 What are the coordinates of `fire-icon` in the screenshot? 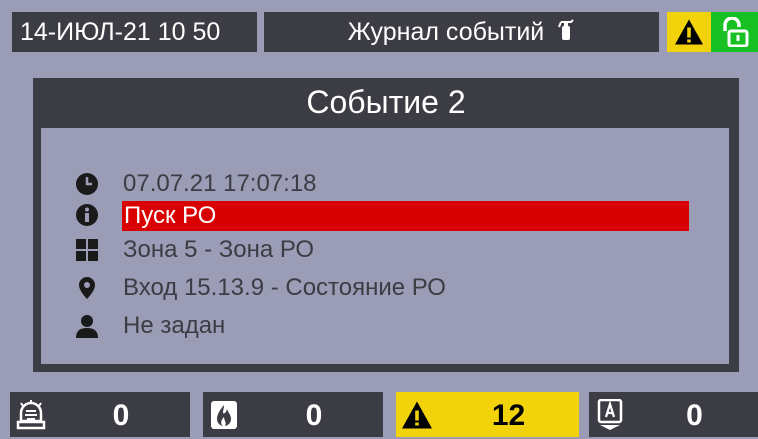 It's located at (224, 414).